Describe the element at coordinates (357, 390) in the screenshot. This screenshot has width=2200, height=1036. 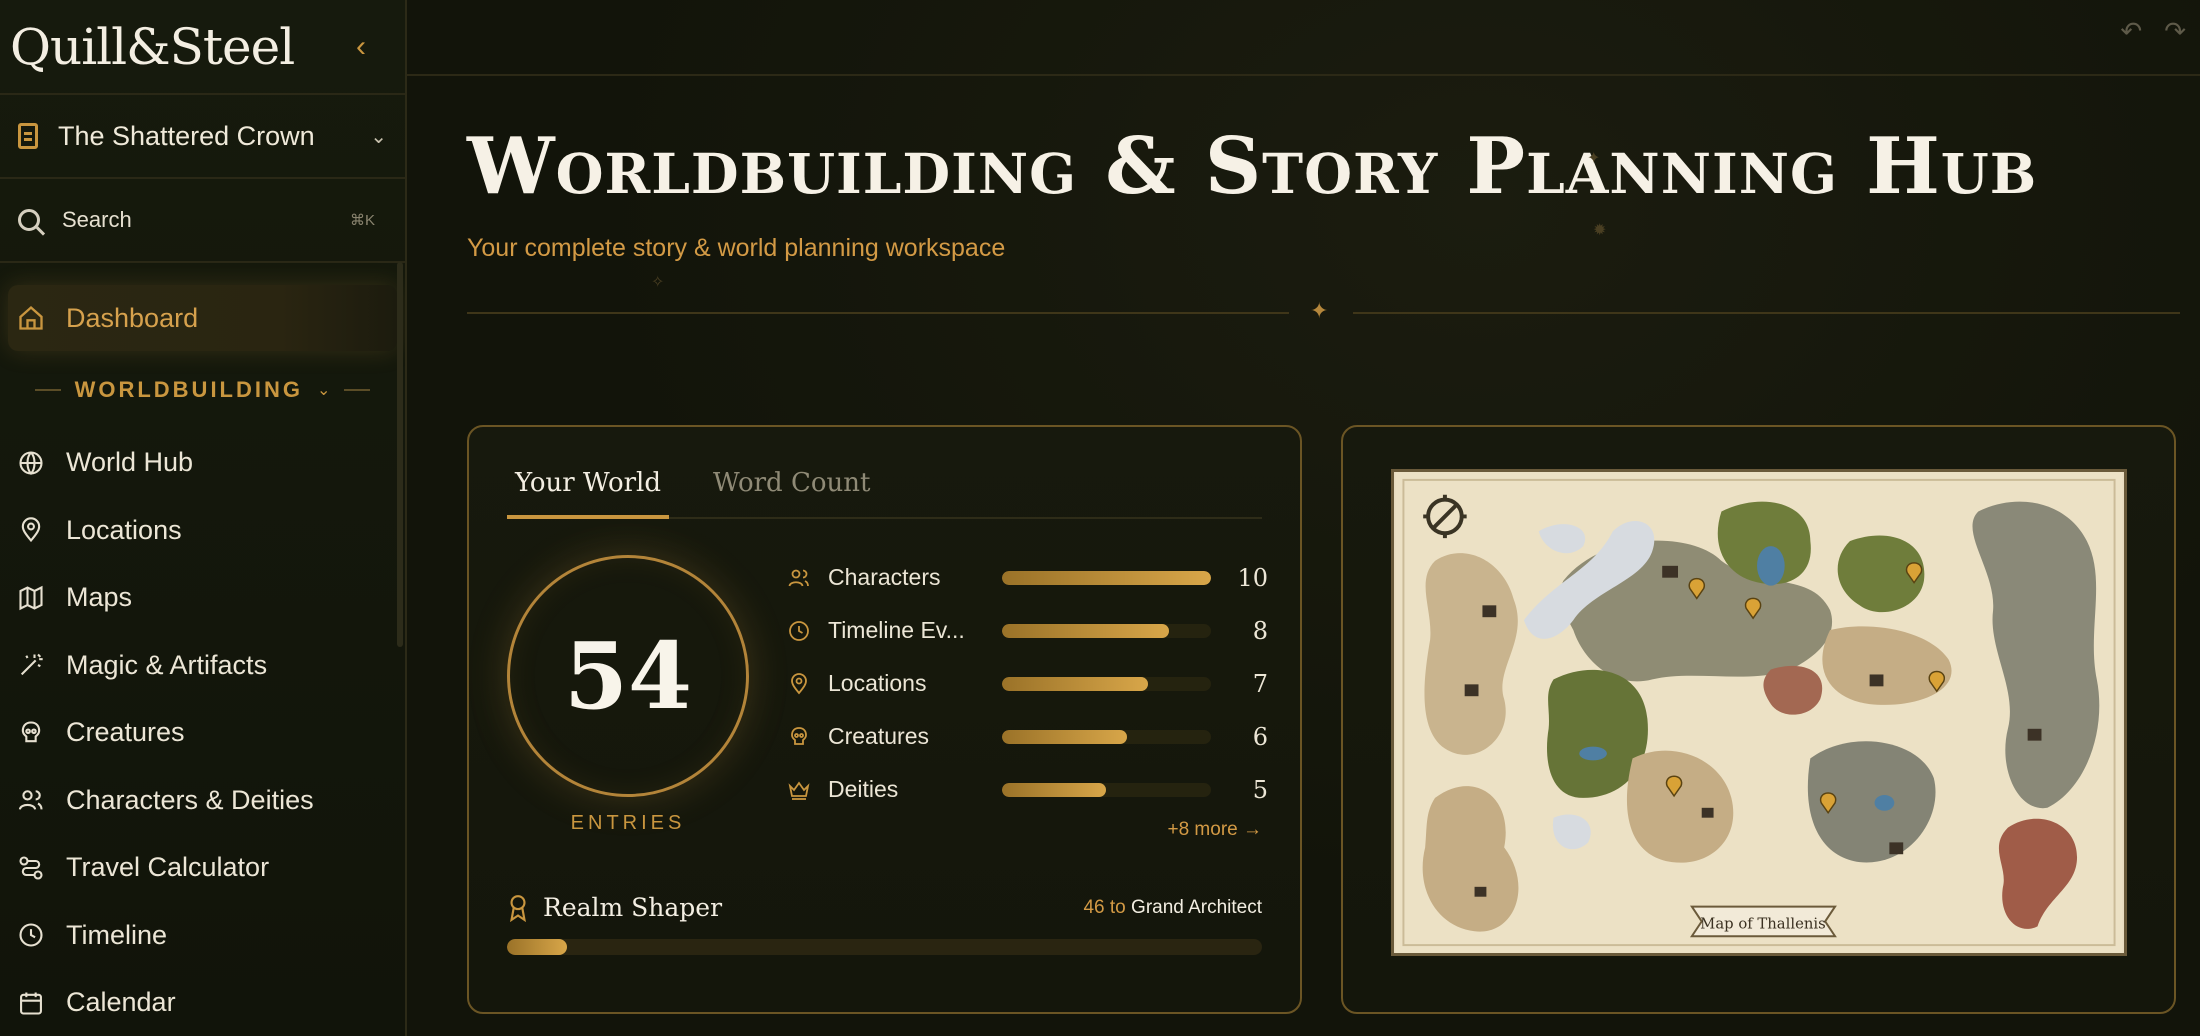
I see `section-rule` at that location.